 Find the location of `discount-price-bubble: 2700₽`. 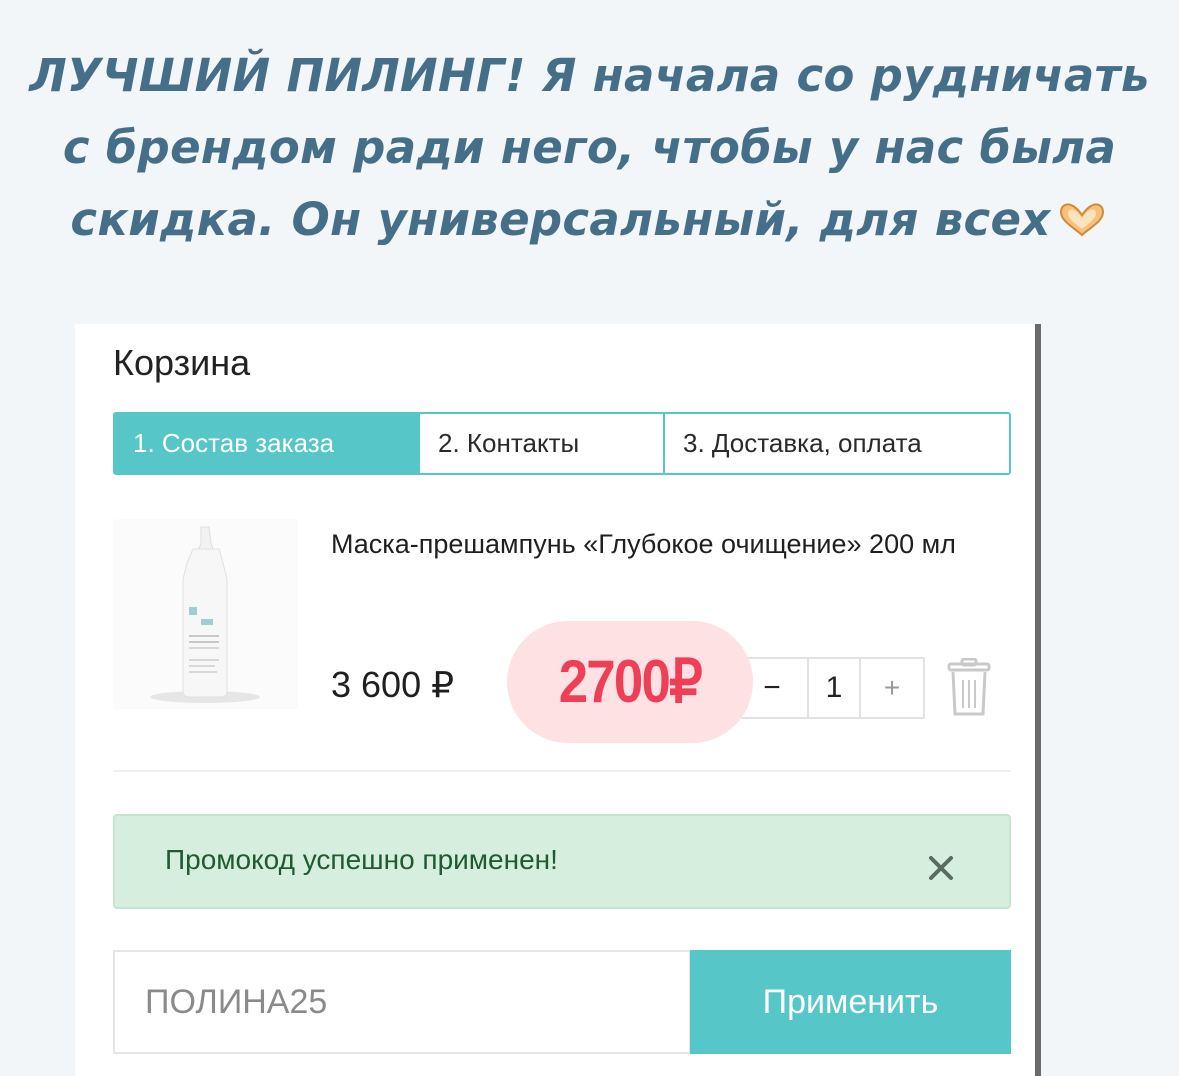

discount-price-bubble: 2700₽ is located at coordinates (630, 682).